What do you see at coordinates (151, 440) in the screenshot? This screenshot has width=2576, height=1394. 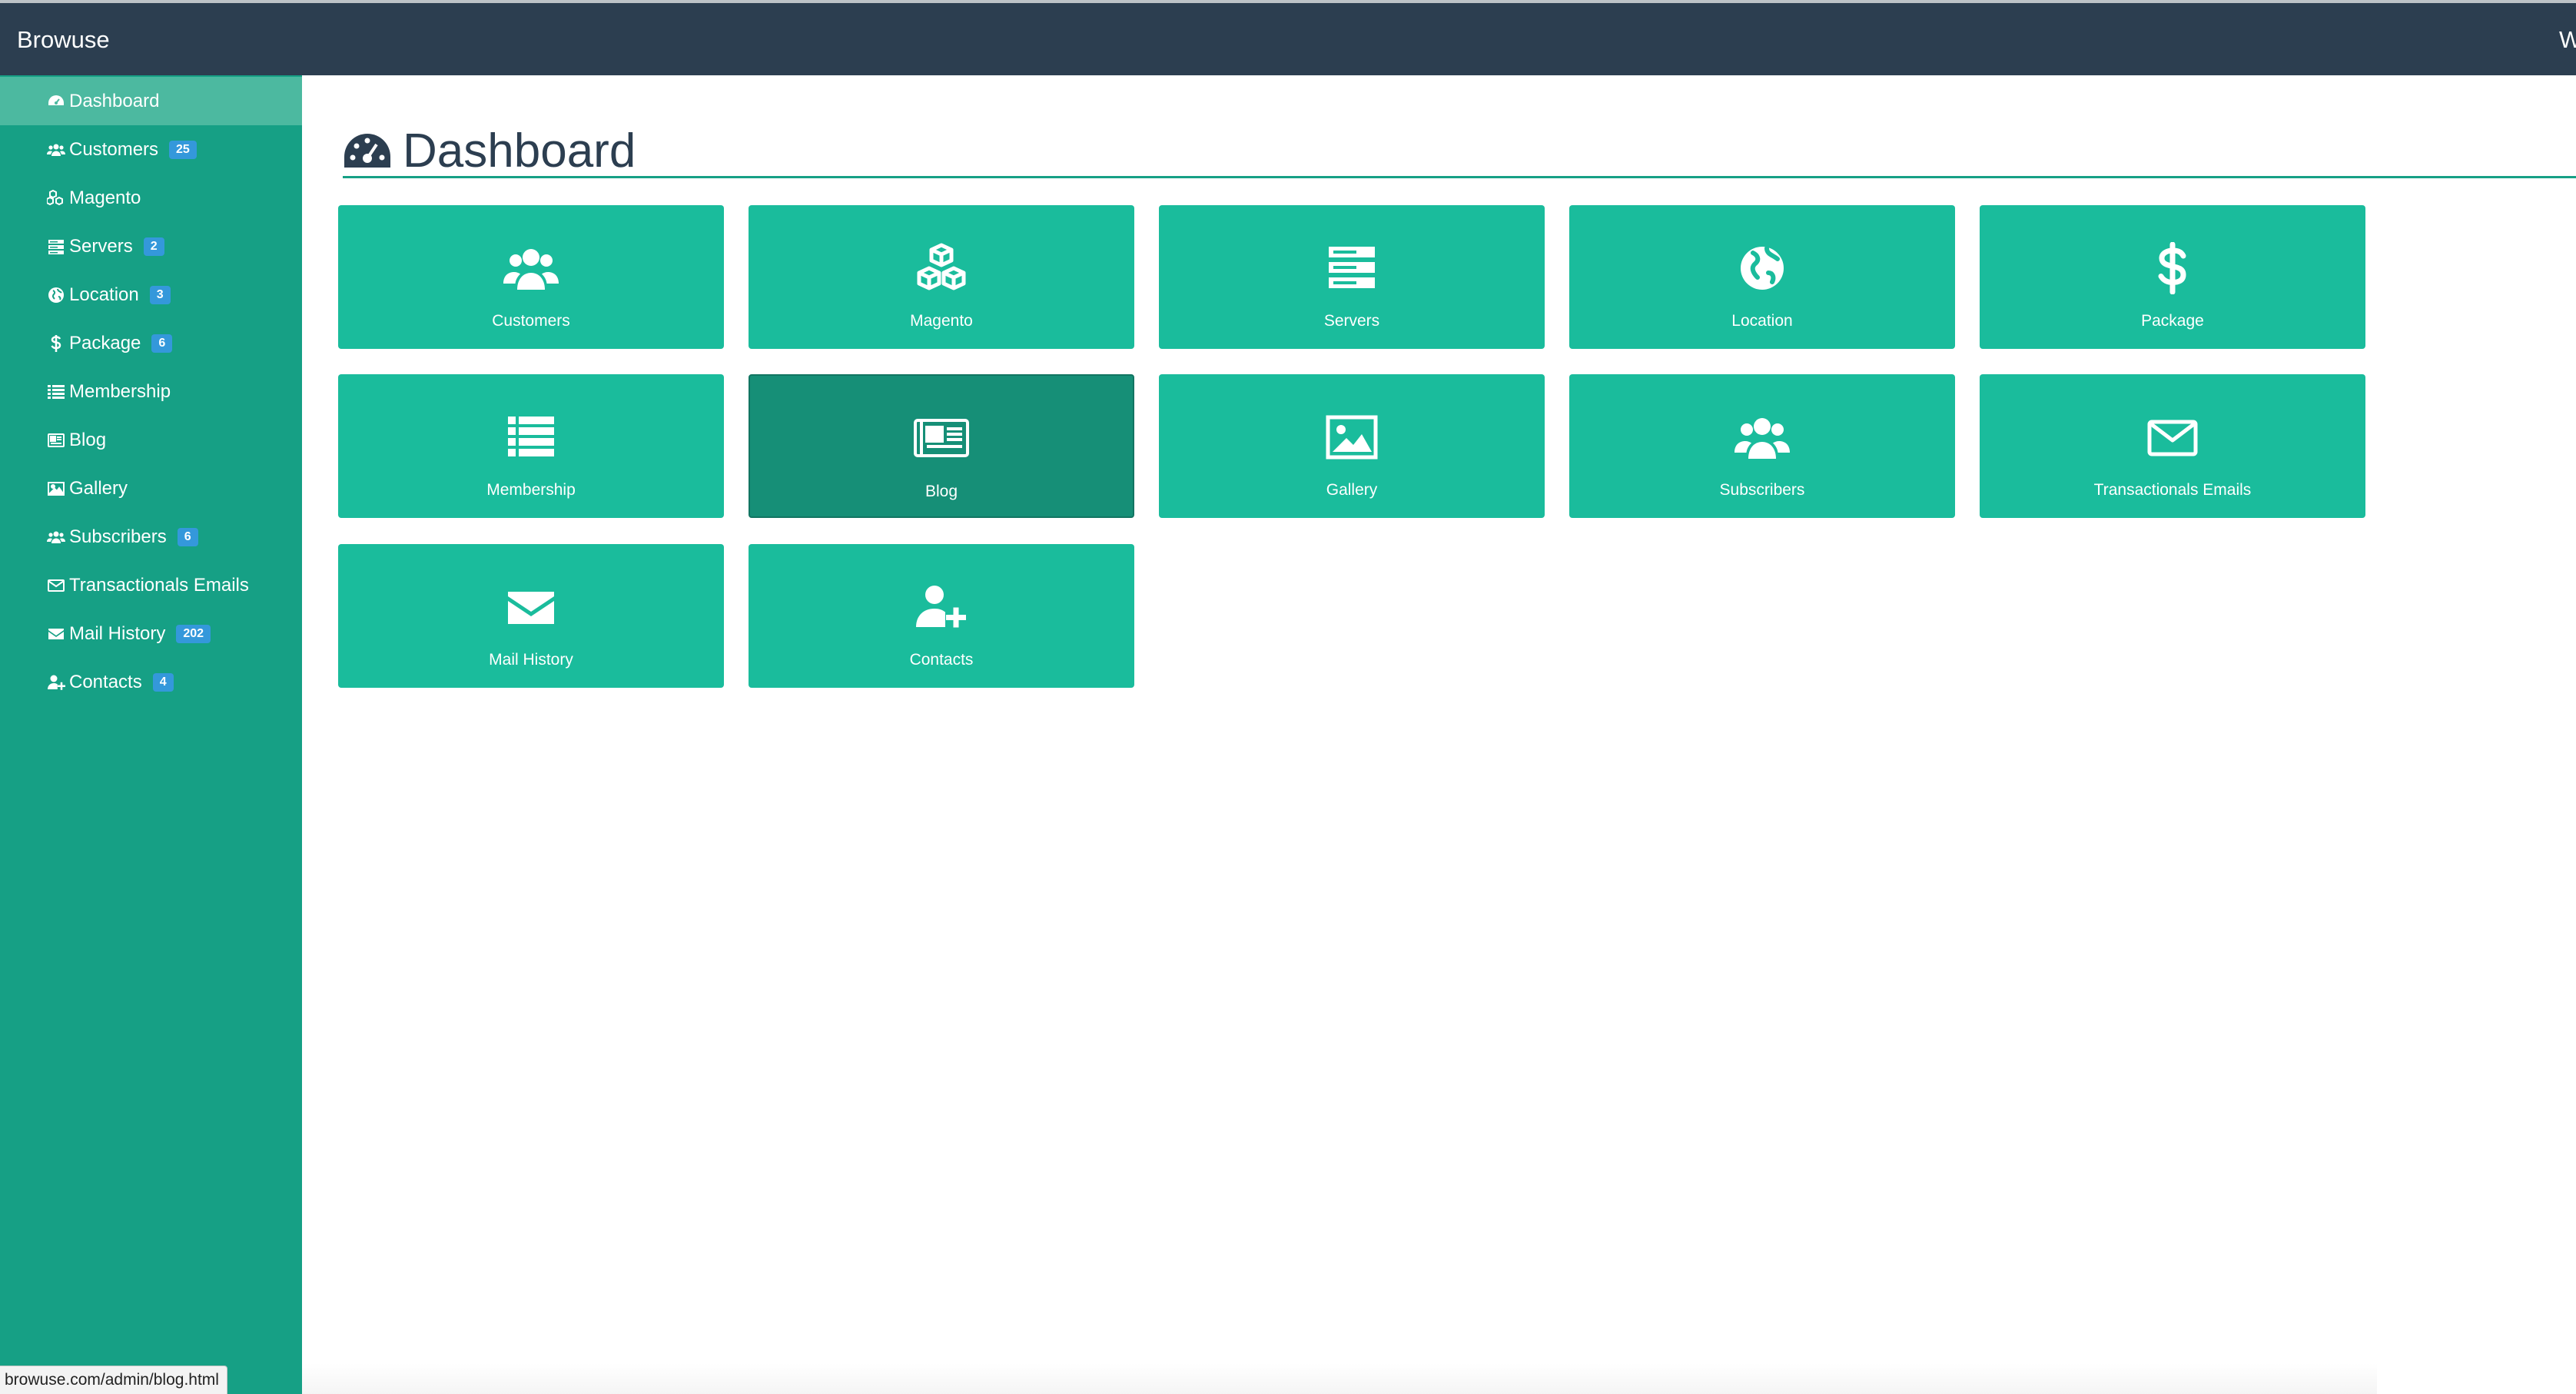 I see `sidebar-item-blog: Blog` at bounding box center [151, 440].